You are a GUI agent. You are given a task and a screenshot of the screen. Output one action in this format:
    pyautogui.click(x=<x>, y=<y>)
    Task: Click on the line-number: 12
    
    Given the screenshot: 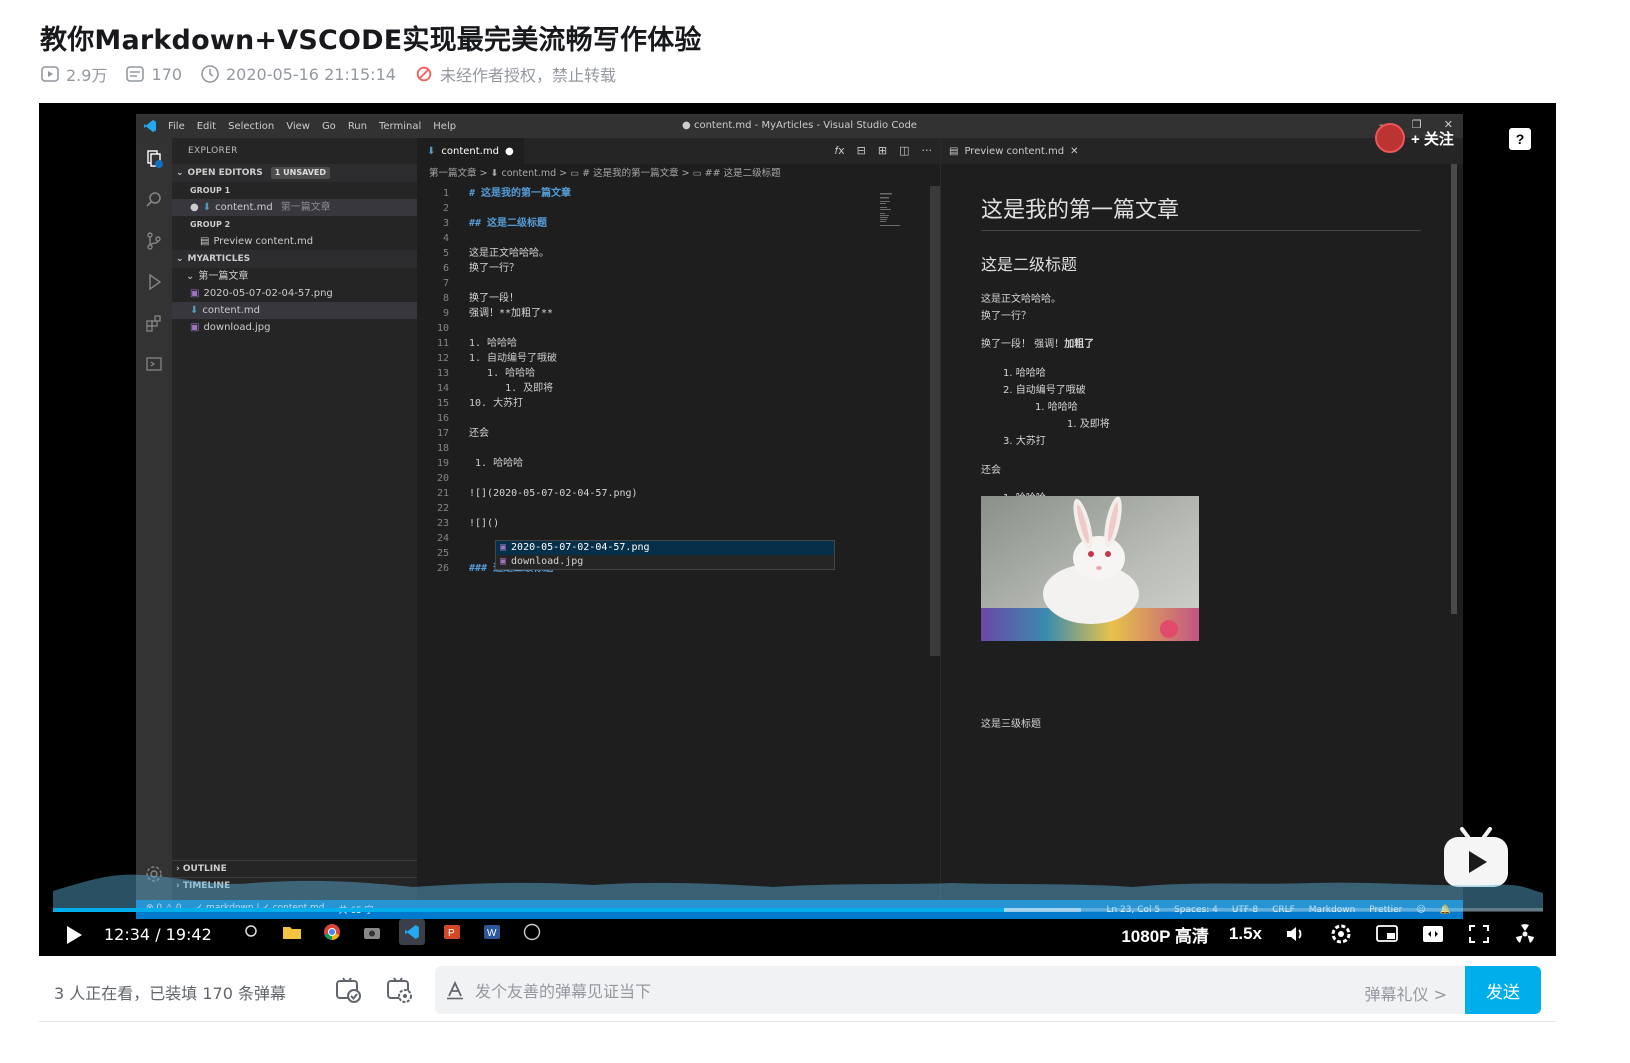 What is the action you would take?
    pyautogui.click(x=442, y=358)
    